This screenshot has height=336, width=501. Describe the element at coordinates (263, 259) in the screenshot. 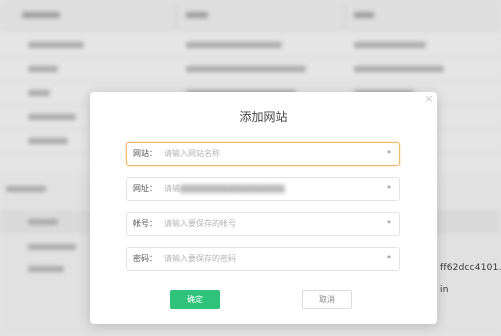

I see `password-input: 密码： 请输入要保存的密码 *` at that location.